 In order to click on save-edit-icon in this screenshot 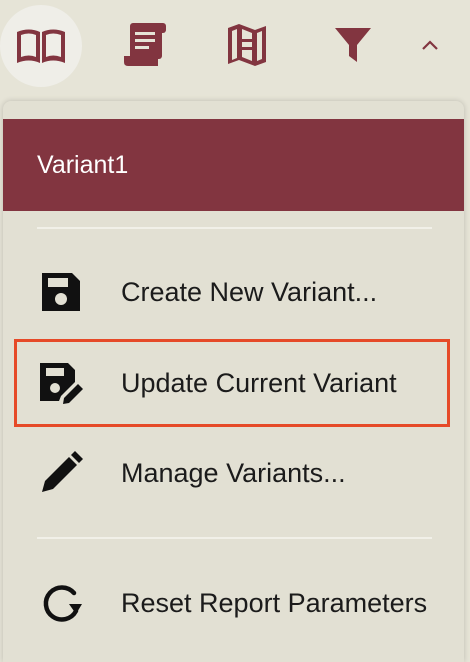, I will do `click(61, 383)`.